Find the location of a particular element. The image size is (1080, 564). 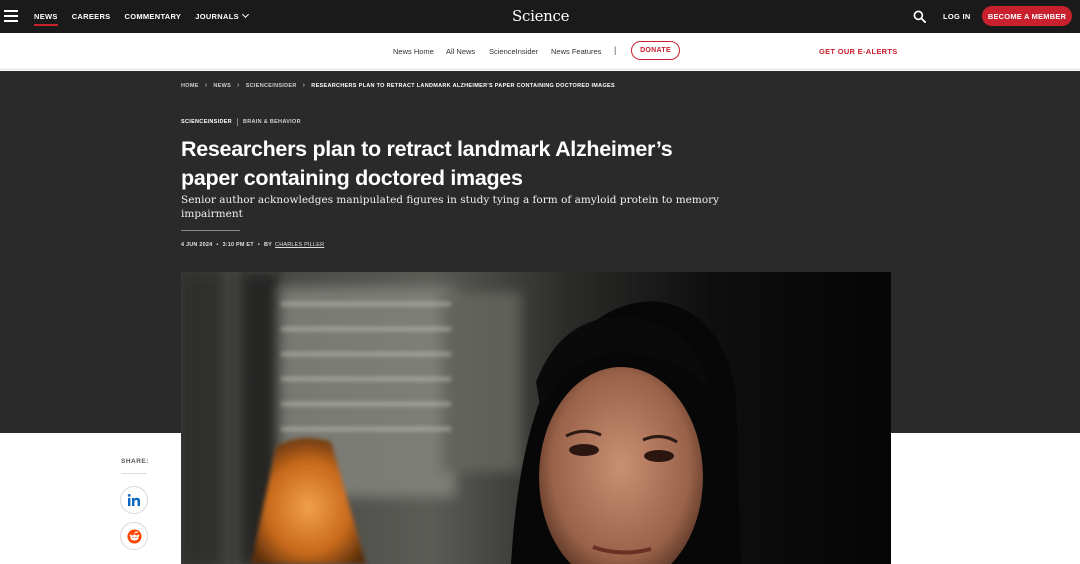

reddit-icon is located at coordinates (134, 536).